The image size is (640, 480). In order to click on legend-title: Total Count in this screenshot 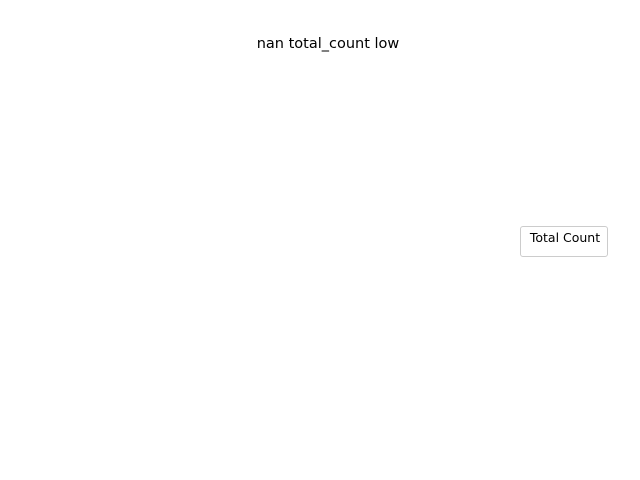, I will do `click(565, 237)`.